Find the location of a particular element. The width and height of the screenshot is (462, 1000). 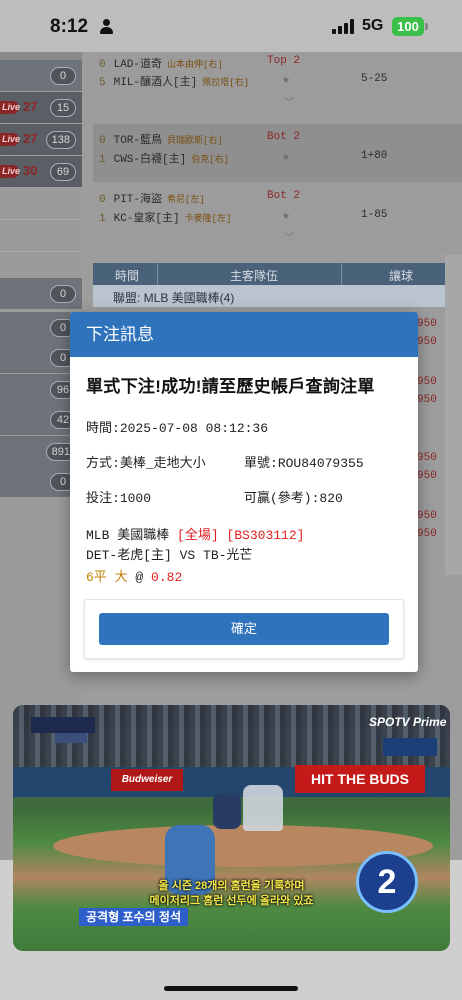

handicap-value: 5-25 is located at coordinates (374, 79).